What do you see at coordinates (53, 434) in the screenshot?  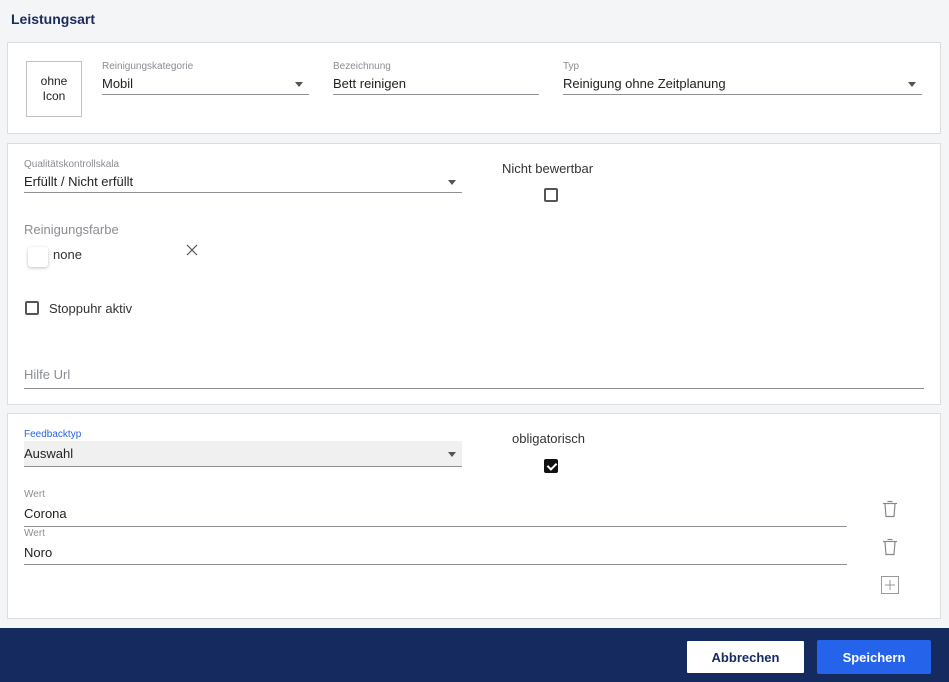 I see `feedback-type-label: Feedbacktyp` at bounding box center [53, 434].